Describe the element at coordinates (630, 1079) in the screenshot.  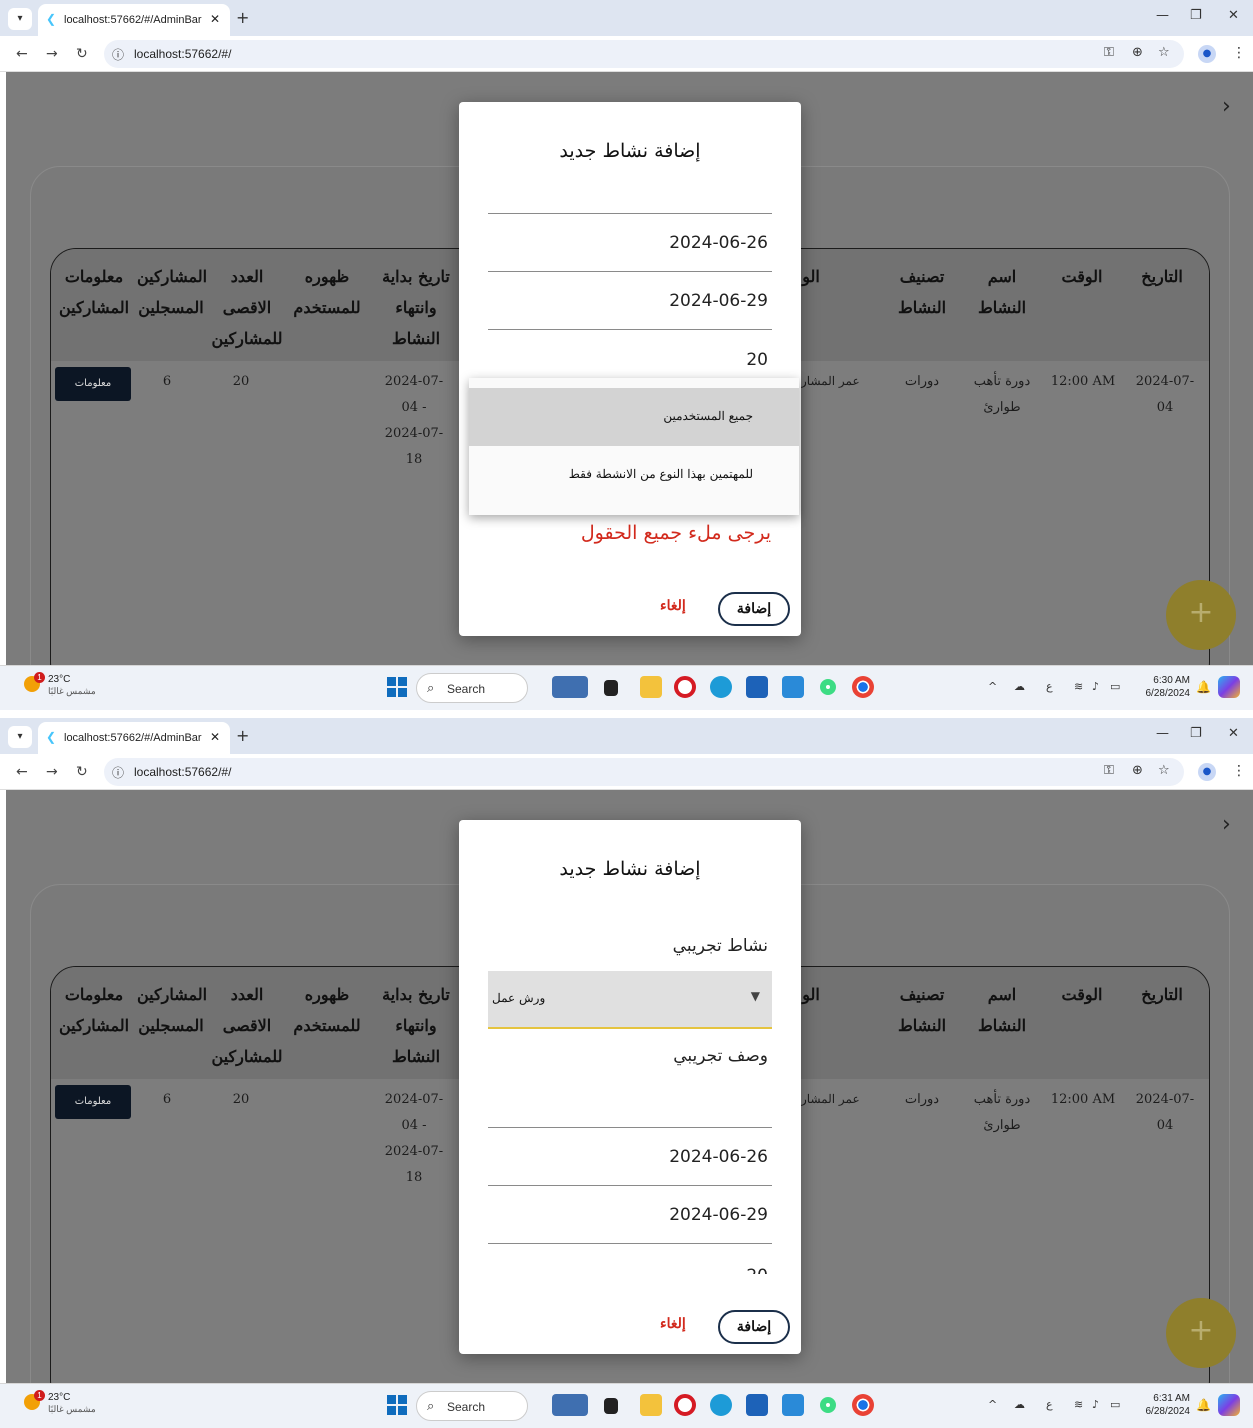
I see `description-field: وصف تجريبي` at that location.